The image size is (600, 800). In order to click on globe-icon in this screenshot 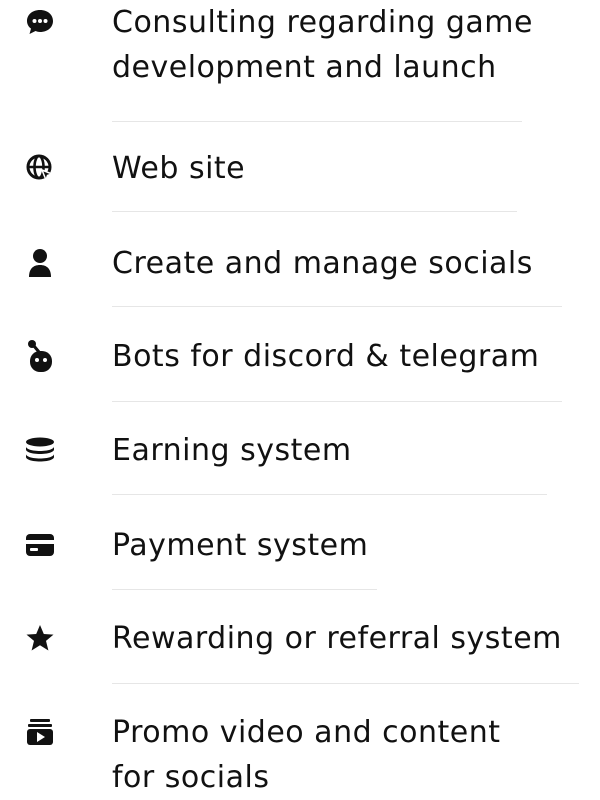, I will do `click(40, 168)`.